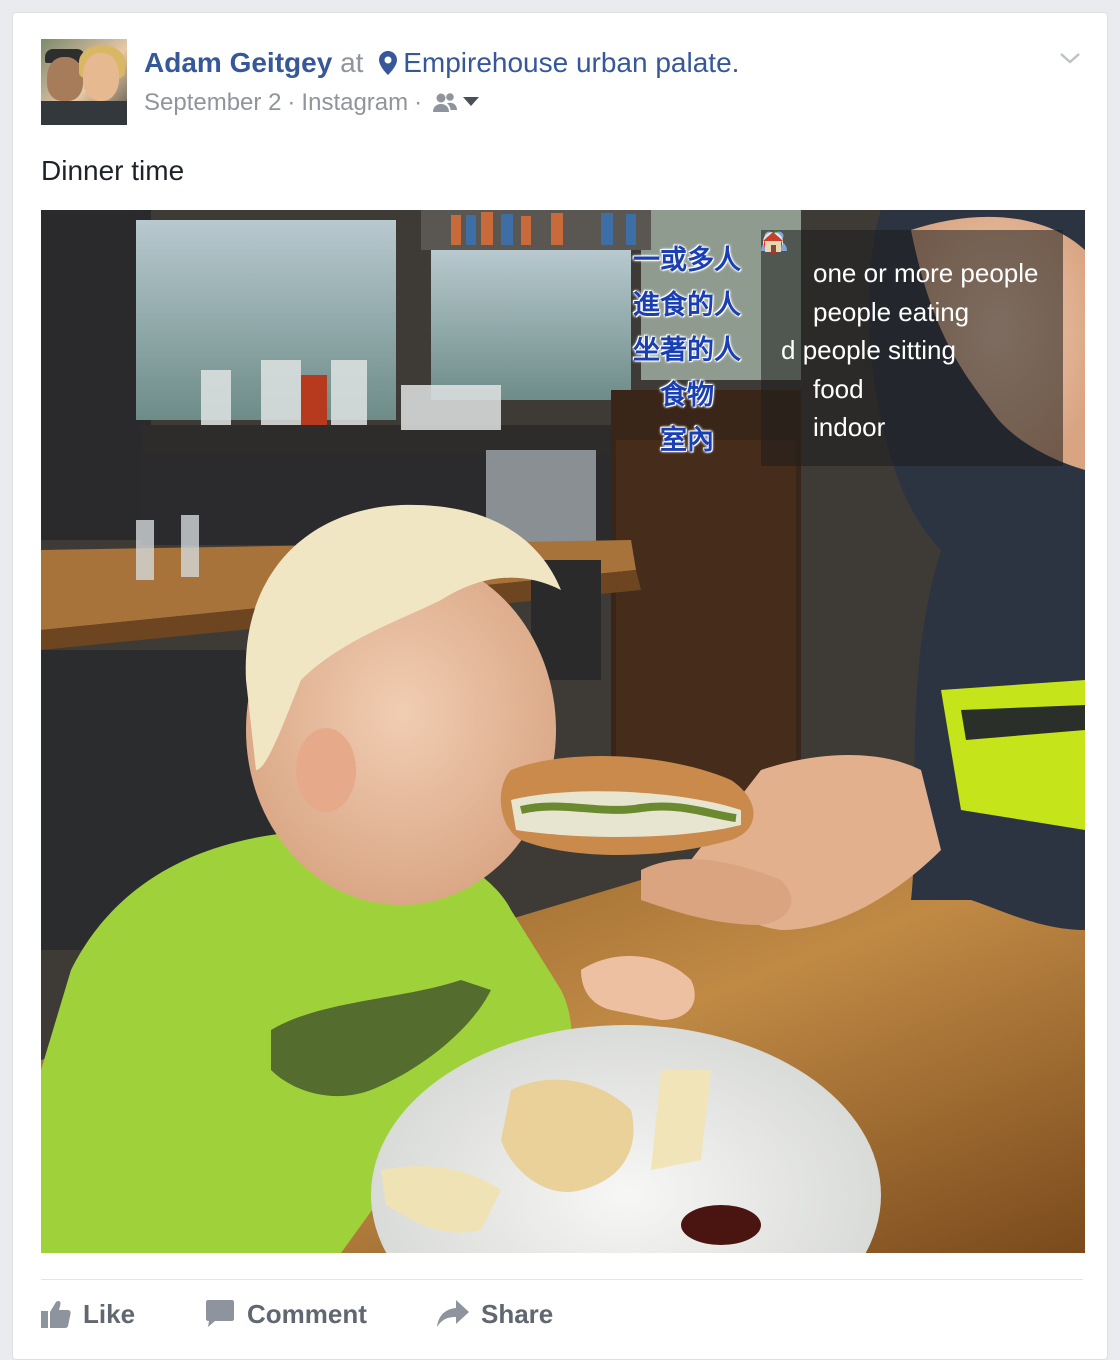  I want to click on tag-en-row: one or more people, so click(912, 262).